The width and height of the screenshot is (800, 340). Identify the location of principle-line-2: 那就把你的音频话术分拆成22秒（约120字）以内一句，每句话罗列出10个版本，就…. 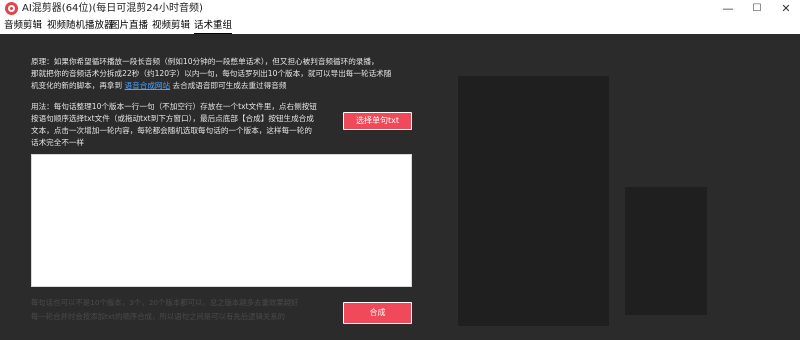
(211, 73).